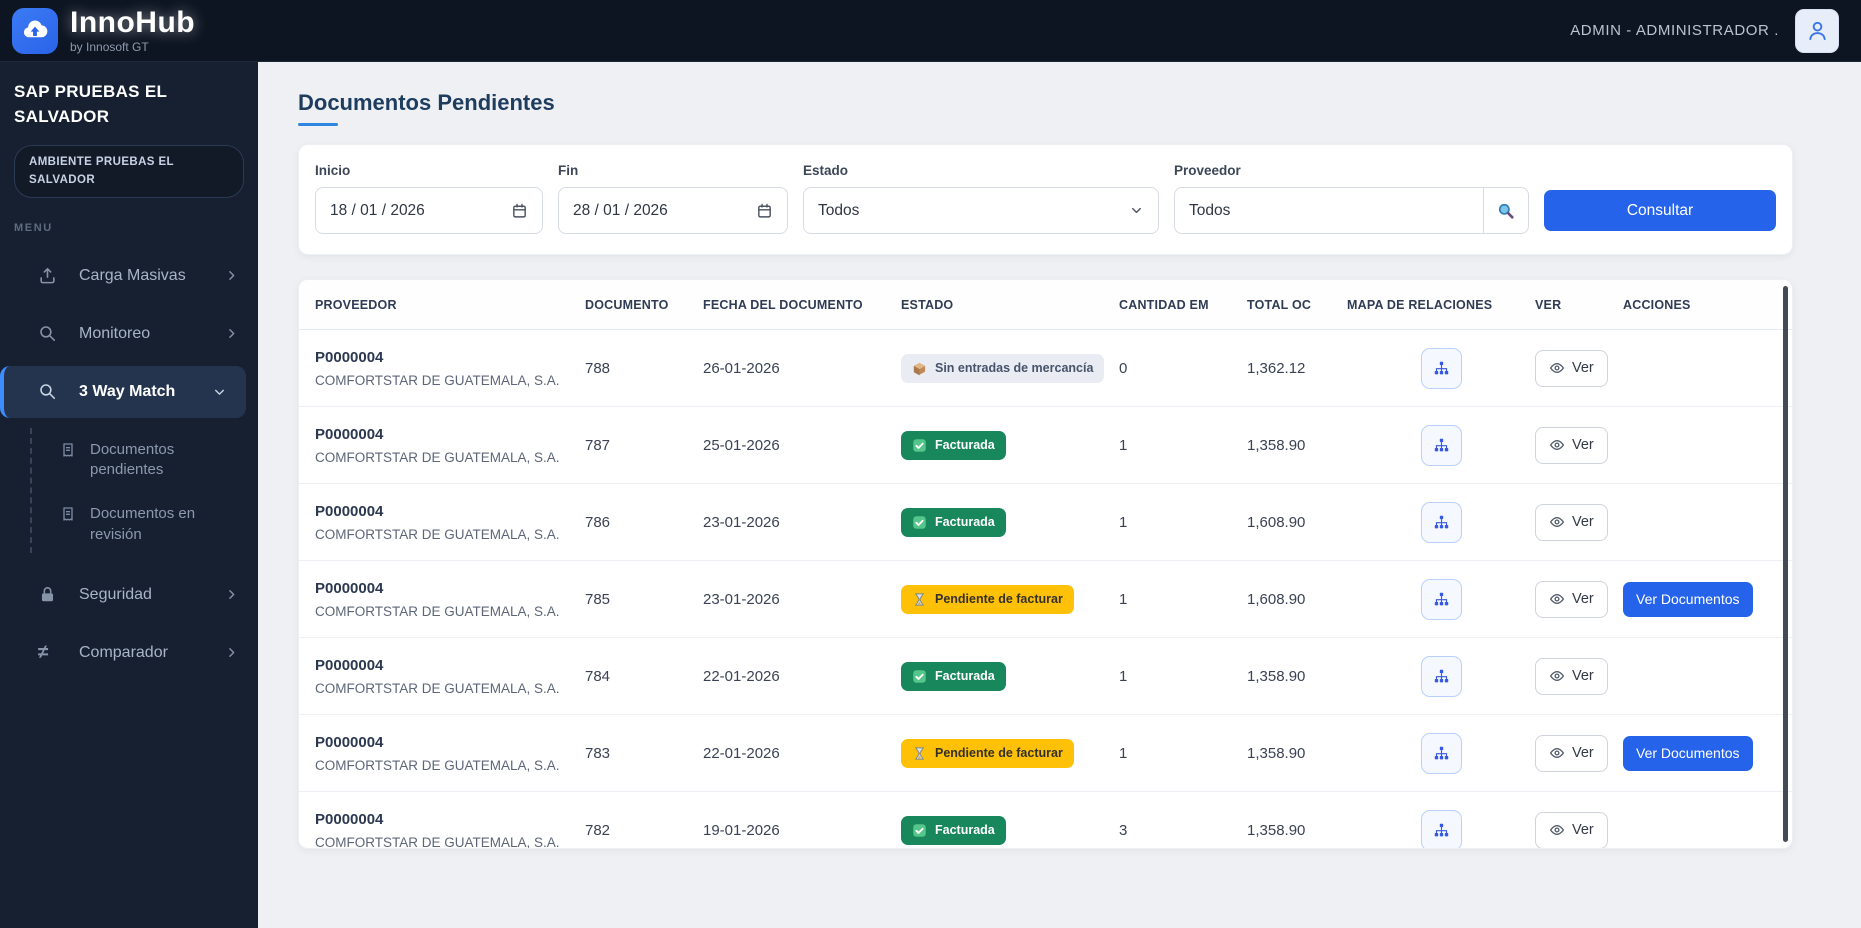  I want to click on navbar-right: ADMIN - ADMINISTRADOR ., so click(1704, 30).